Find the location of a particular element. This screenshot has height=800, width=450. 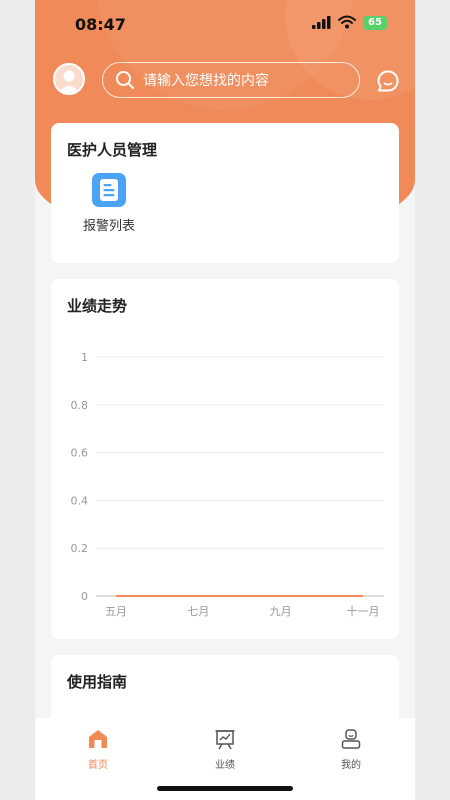

search-icon is located at coordinates (125, 80).